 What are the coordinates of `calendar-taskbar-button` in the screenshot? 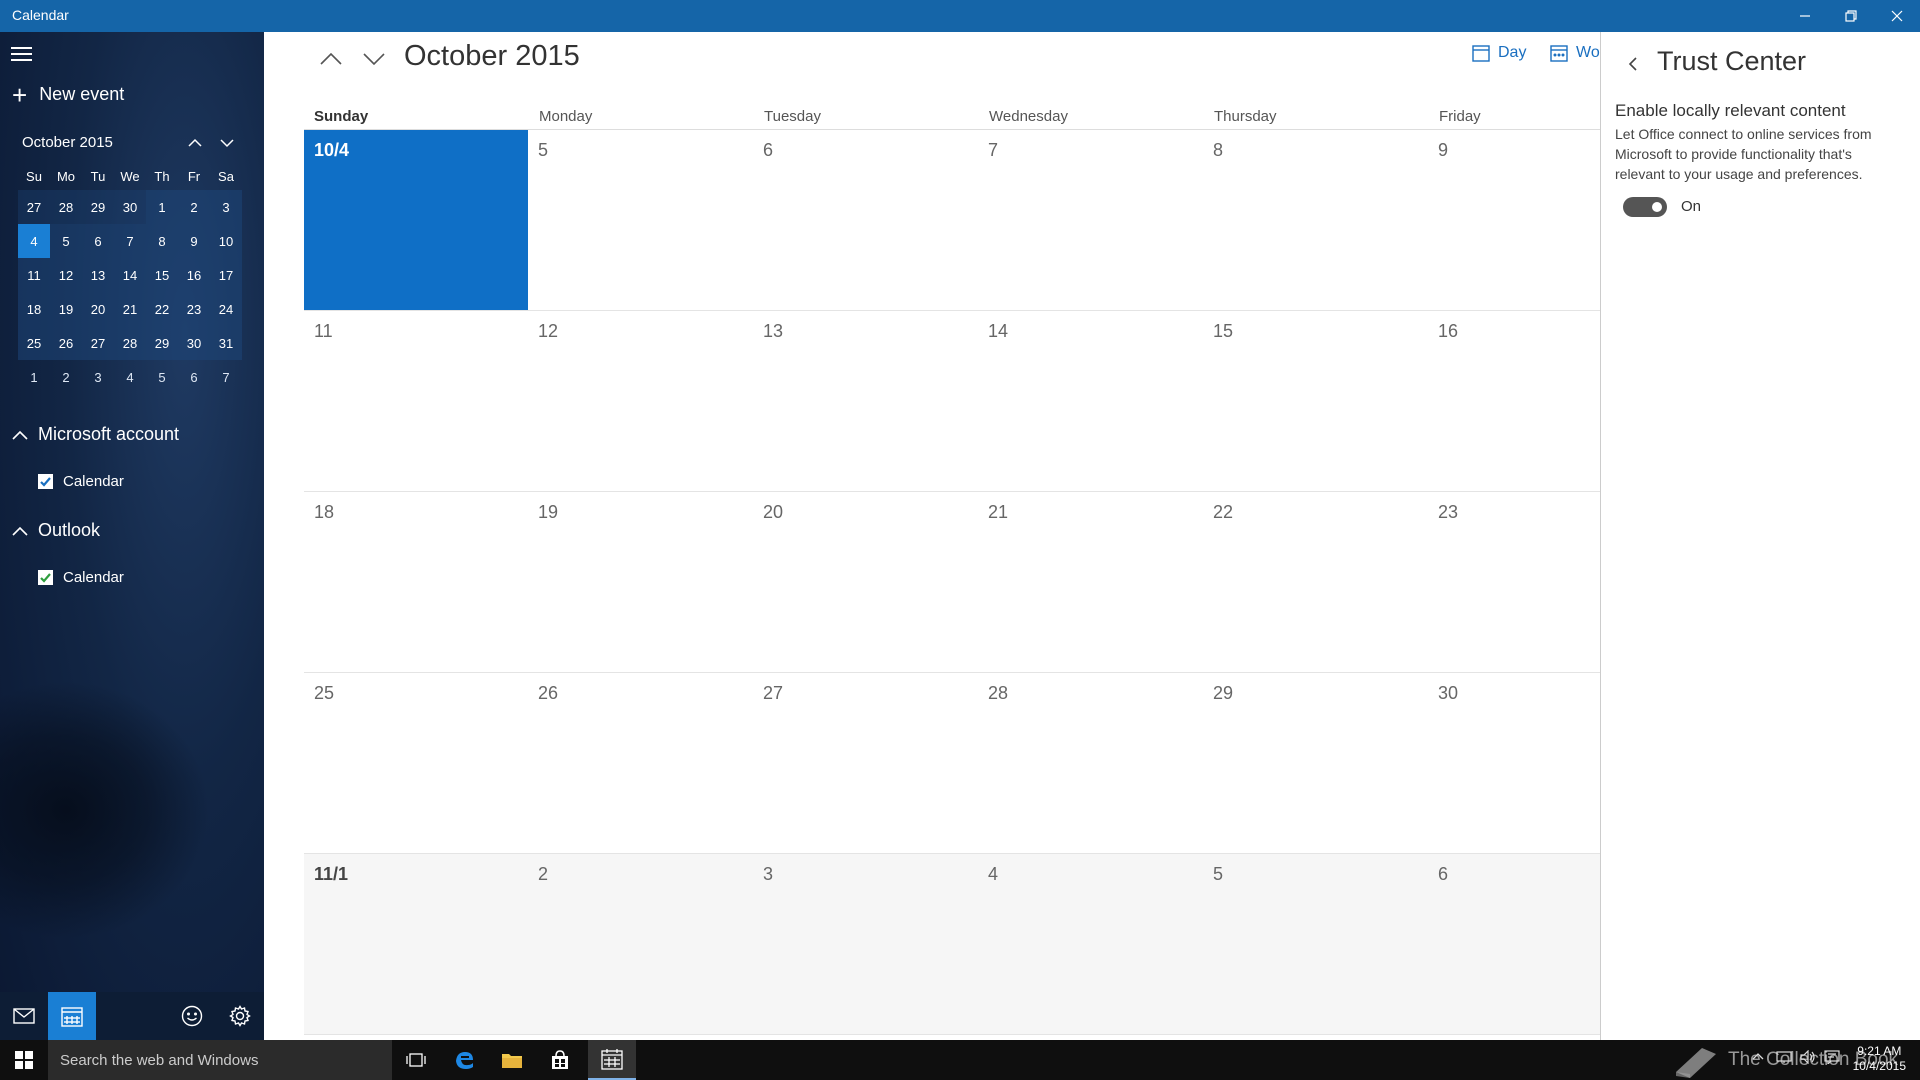 It's located at (612, 1060).